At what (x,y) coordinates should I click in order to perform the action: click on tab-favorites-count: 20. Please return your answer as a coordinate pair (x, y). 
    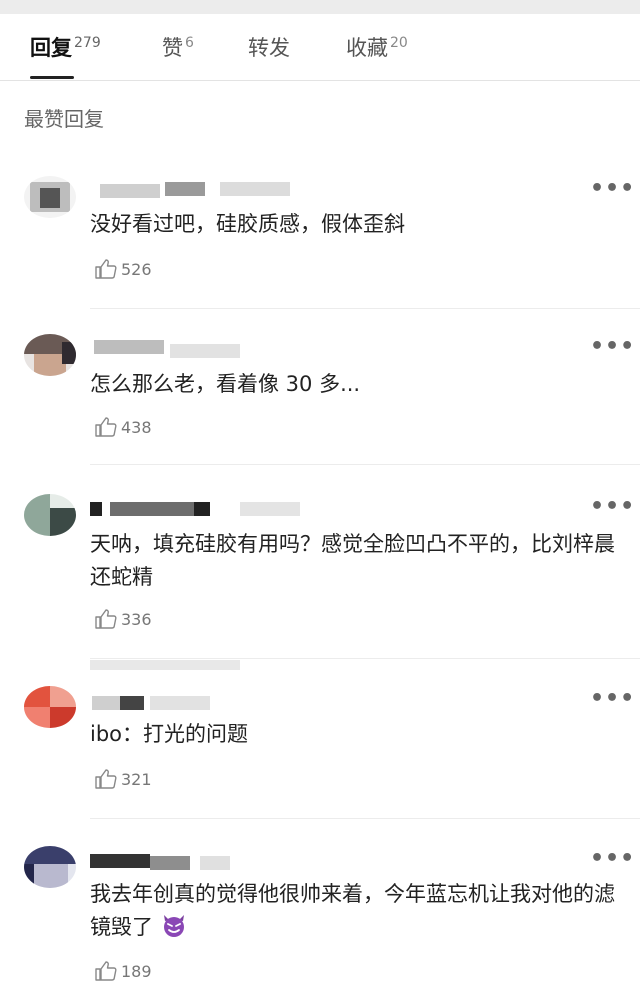
    Looking at the image, I should click on (399, 43).